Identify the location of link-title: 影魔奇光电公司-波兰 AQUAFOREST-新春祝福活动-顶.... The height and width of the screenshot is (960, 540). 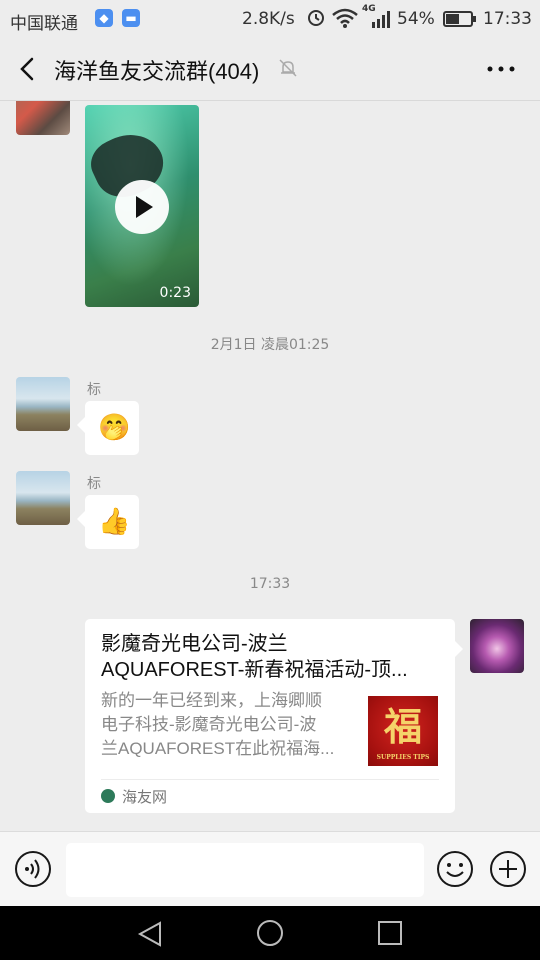
(271, 657).